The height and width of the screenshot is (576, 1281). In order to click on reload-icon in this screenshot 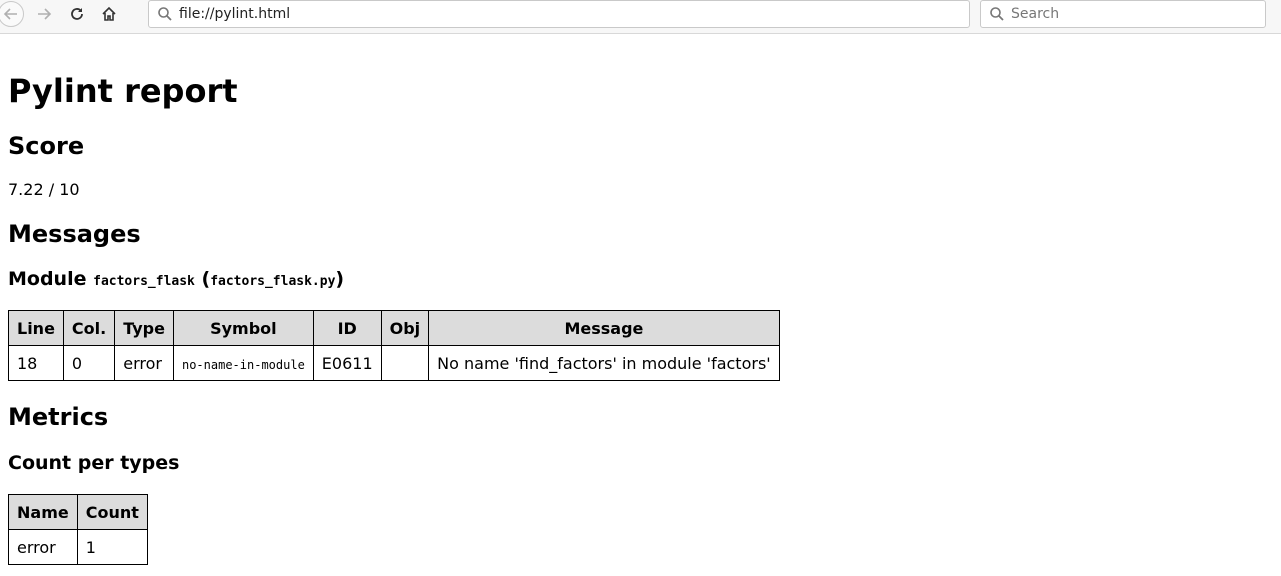, I will do `click(77, 14)`.